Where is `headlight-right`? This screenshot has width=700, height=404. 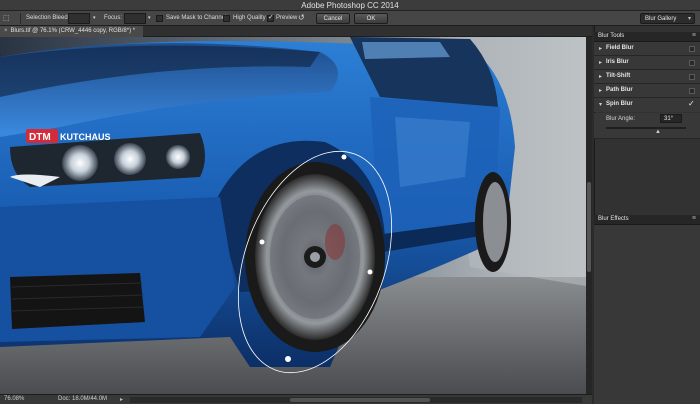
headlight-right is located at coordinates (178, 157).